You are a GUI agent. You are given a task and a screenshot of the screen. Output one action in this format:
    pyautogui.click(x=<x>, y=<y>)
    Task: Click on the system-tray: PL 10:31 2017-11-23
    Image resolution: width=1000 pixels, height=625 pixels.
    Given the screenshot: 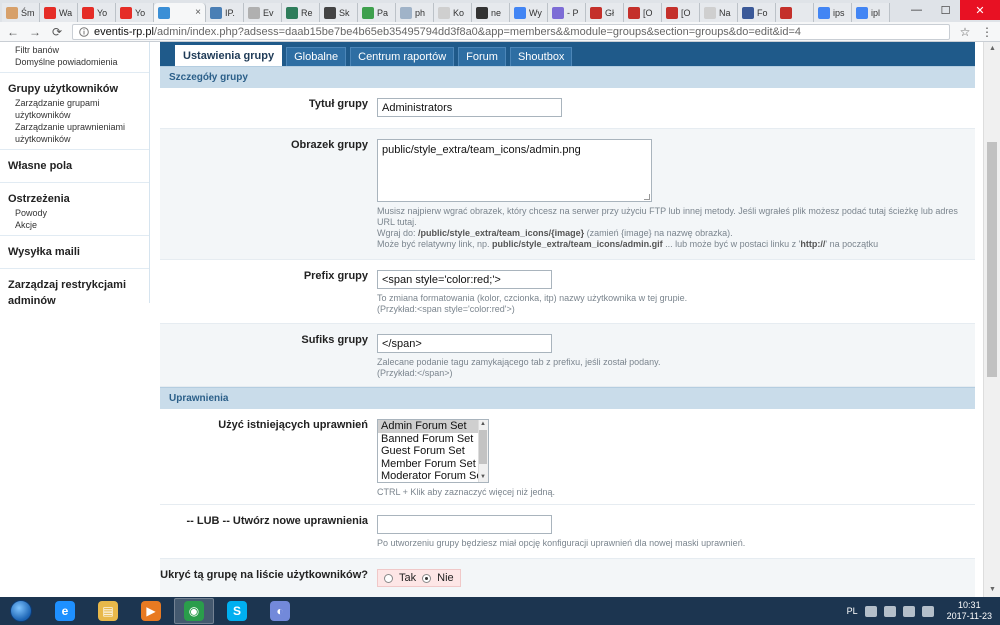 What is the action you would take?
    pyautogui.click(x=923, y=611)
    